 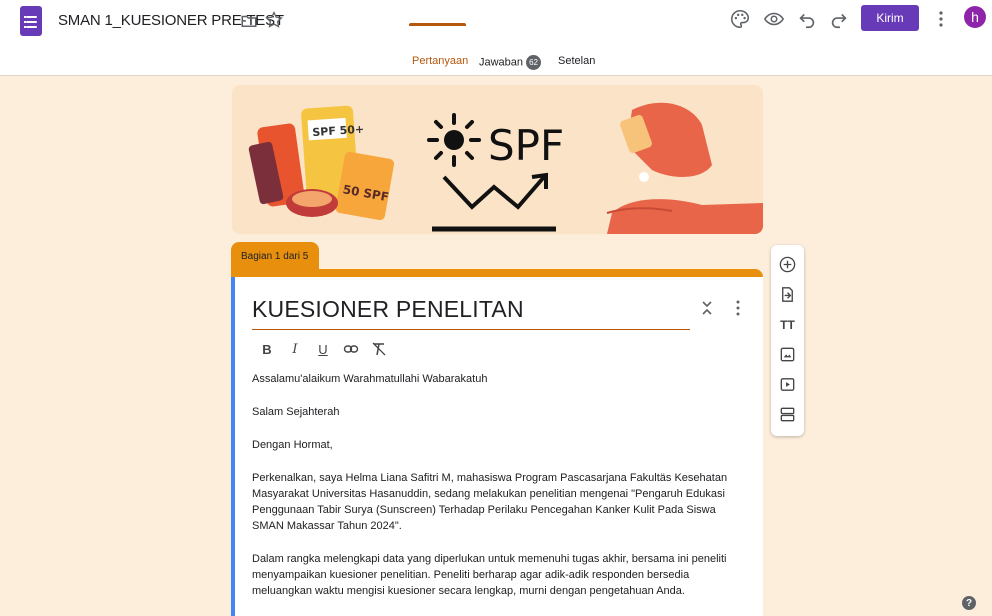 What do you see at coordinates (31, 21) in the screenshot?
I see `forms-app-icon` at bounding box center [31, 21].